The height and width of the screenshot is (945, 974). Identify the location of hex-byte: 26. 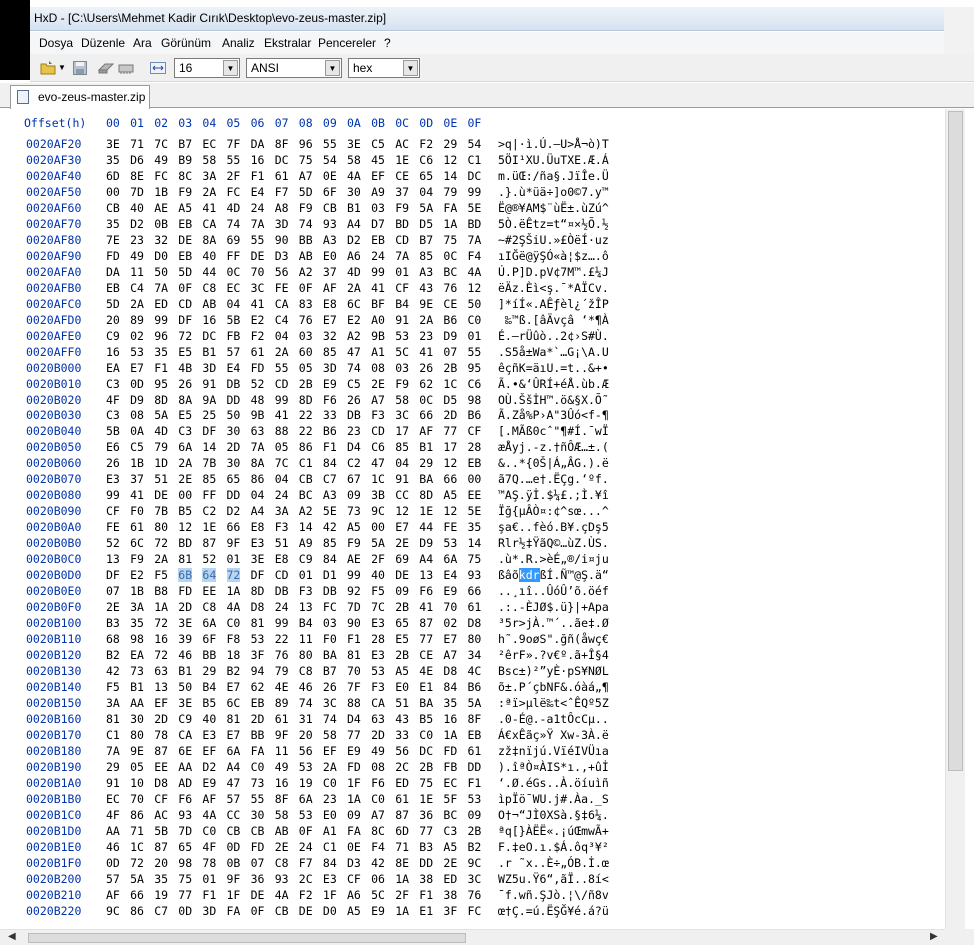
(426, 368).